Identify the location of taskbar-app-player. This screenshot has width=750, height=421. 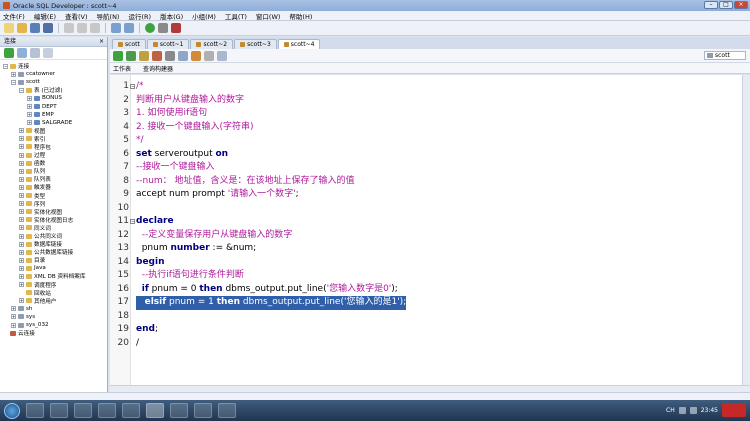
(83, 410).